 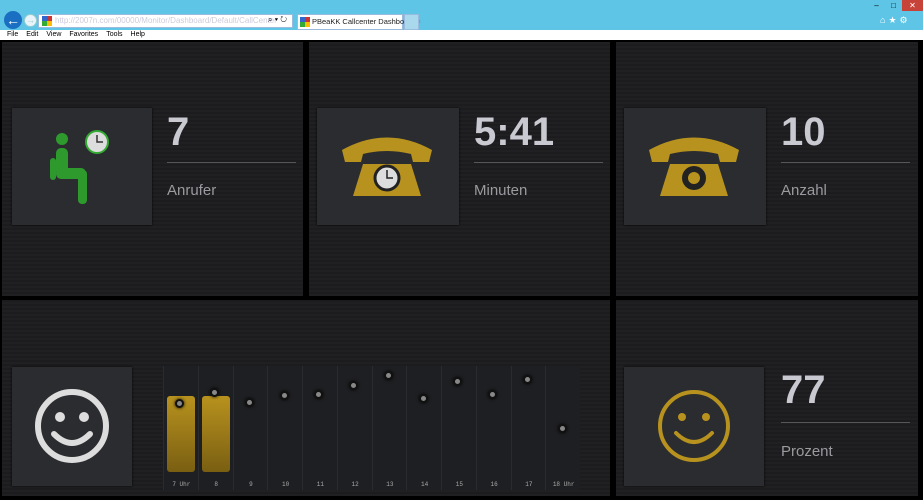 What do you see at coordinates (807, 451) in the screenshot?
I see `satisfaction-label: Prozent` at bounding box center [807, 451].